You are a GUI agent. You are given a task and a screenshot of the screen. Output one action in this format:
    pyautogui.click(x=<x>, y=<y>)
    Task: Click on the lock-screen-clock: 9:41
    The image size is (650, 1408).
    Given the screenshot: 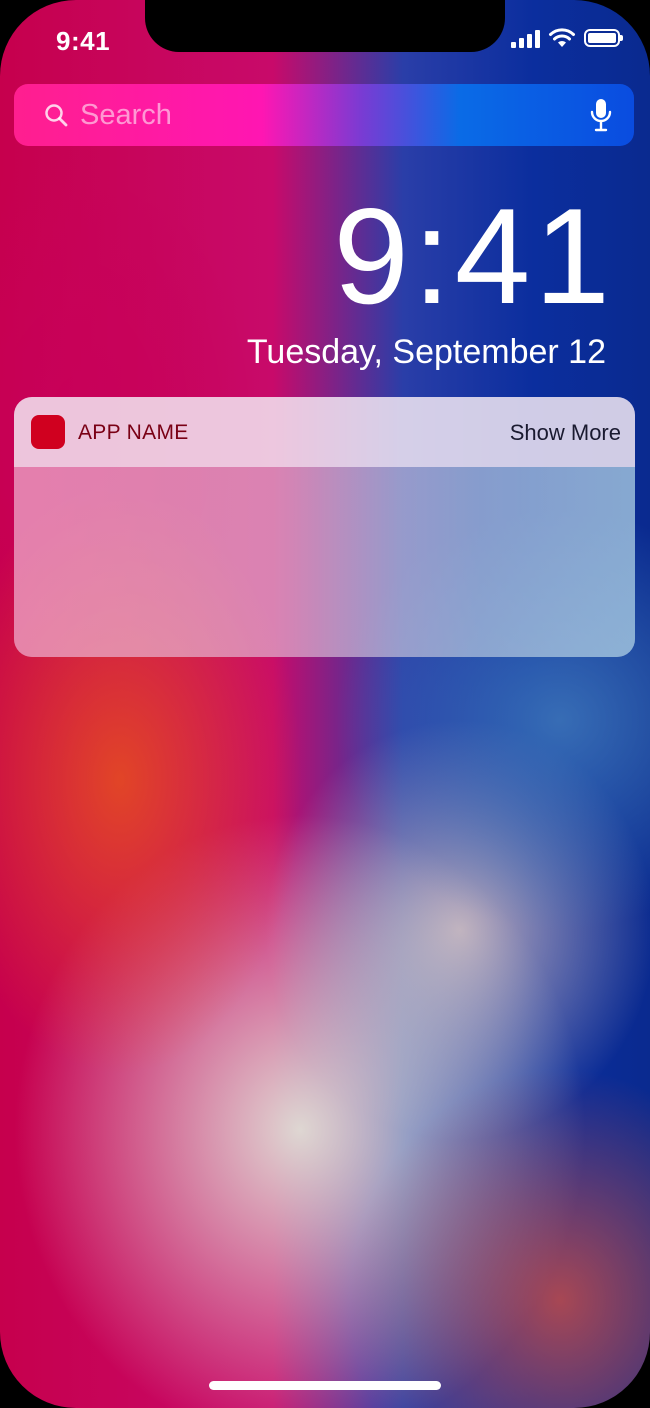 What is the action you would take?
    pyautogui.click(x=473, y=256)
    